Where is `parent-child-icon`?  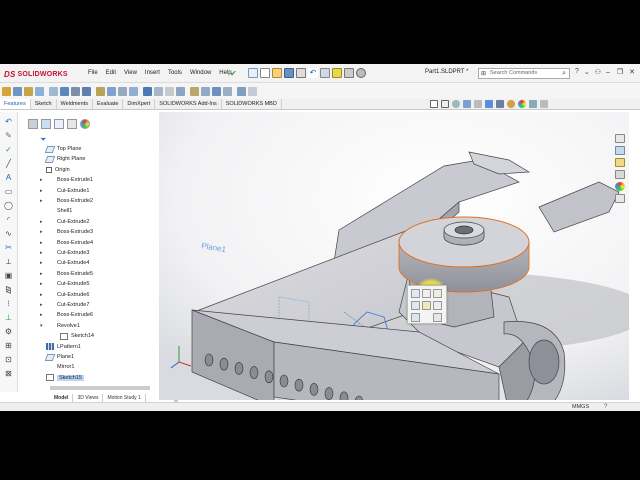
parent-child-icon is located at coordinates (415, 317).